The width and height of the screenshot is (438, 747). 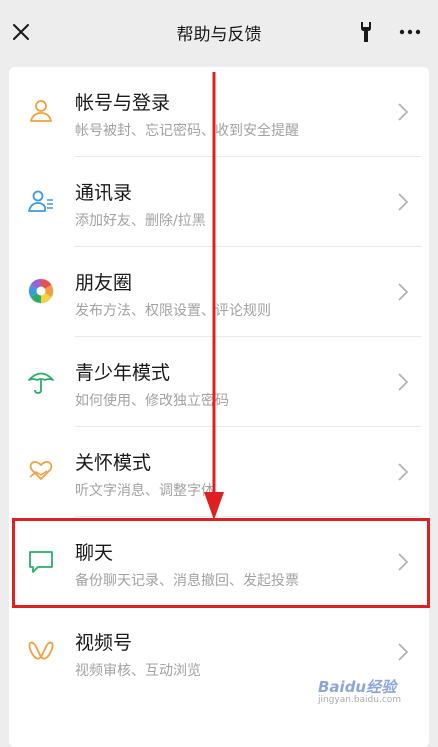 What do you see at coordinates (41, 111) in the screenshot?
I see `person-icon` at bounding box center [41, 111].